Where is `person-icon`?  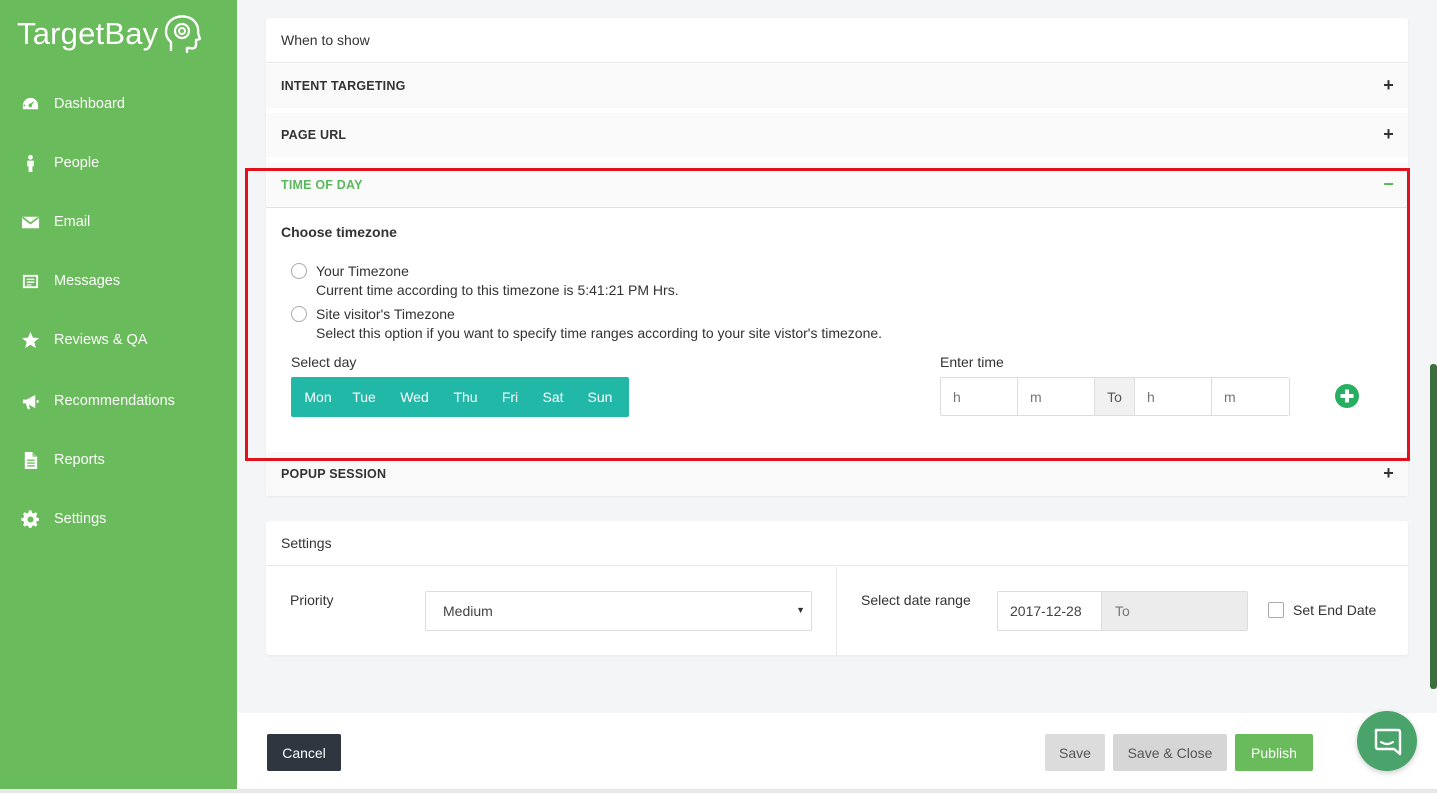 person-icon is located at coordinates (30, 163).